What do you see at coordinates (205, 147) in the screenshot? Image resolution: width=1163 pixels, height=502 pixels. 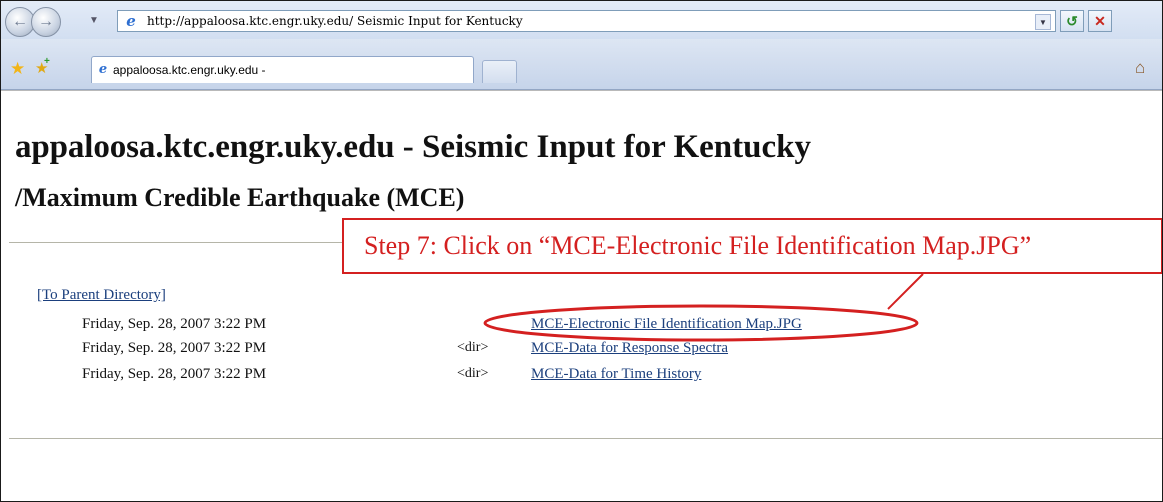 I see `host-name: appaloosa.ktc.engr.uky.edu` at bounding box center [205, 147].